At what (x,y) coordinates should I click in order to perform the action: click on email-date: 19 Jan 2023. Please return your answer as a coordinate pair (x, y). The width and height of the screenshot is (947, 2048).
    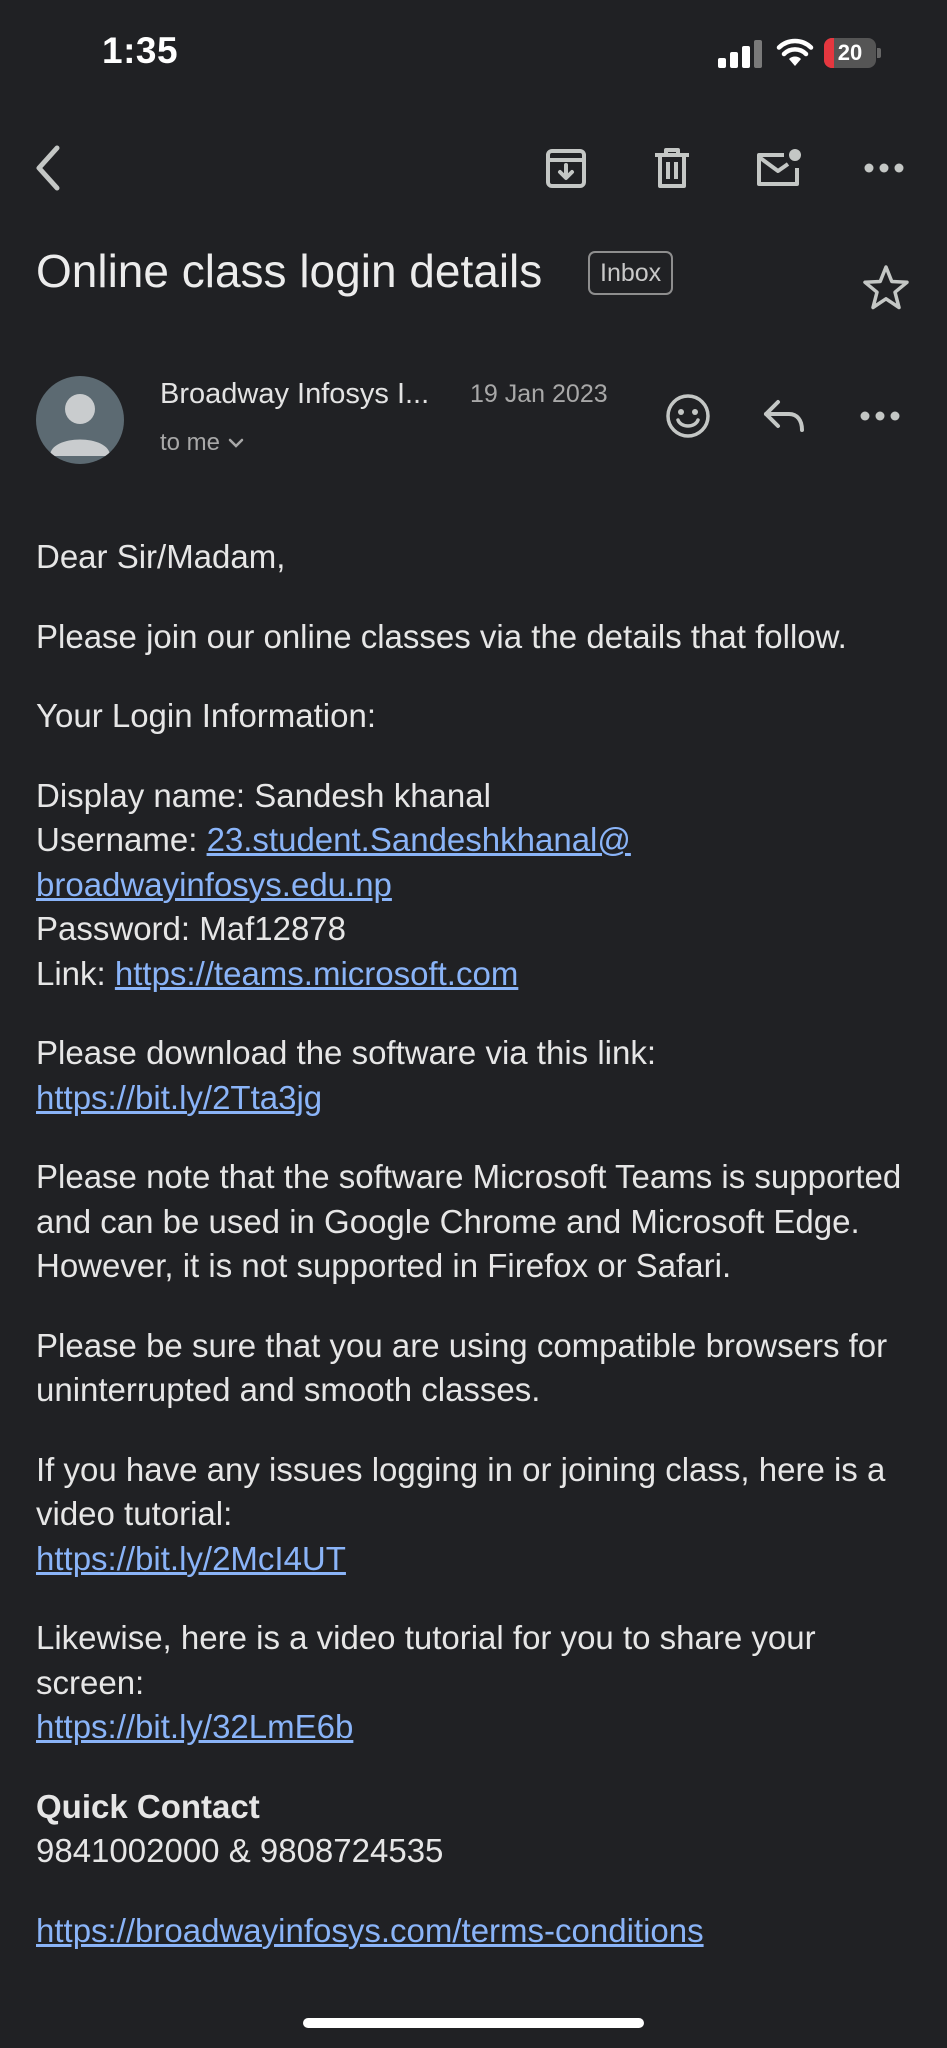
    Looking at the image, I should click on (539, 394).